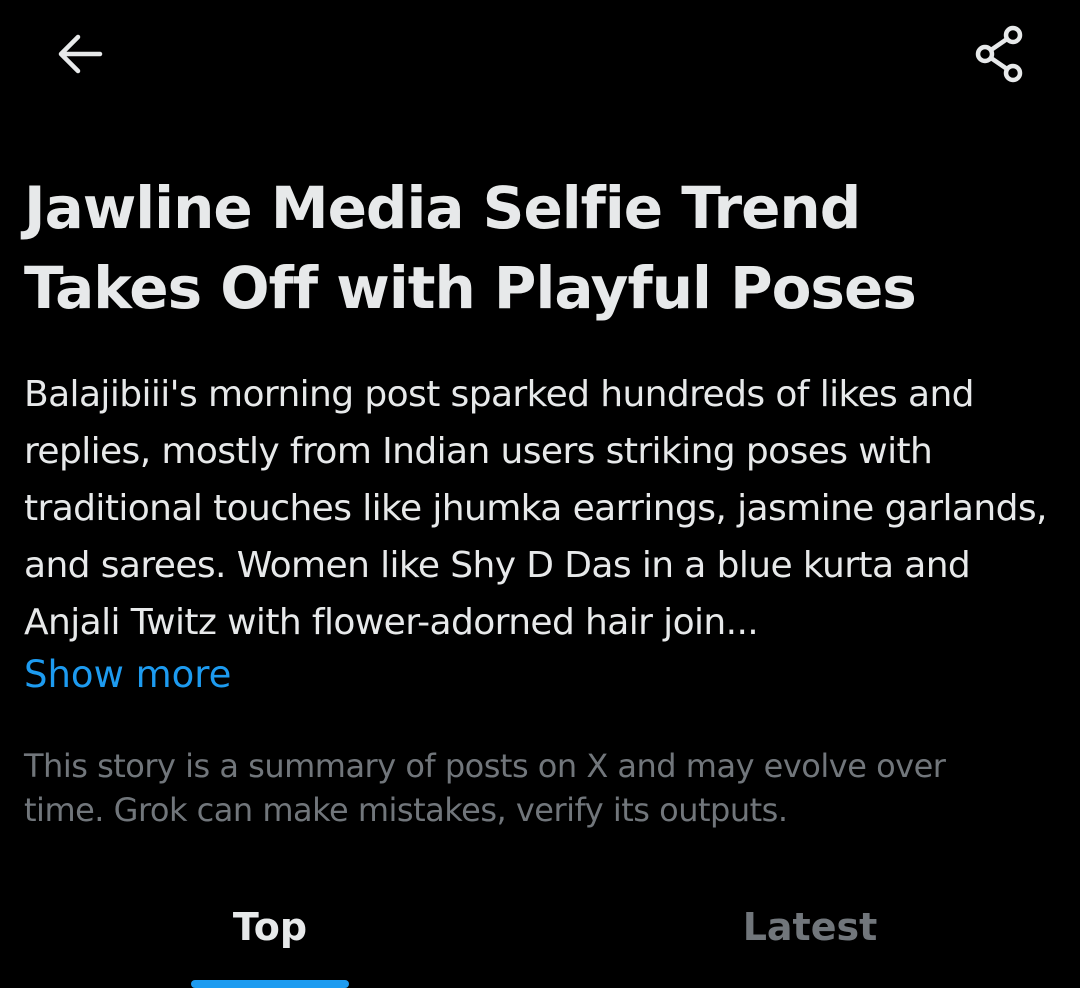 The width and height of the screenshot is (1080, 988). I want to click on tab-latest-label: Latest, so click(810, 927).